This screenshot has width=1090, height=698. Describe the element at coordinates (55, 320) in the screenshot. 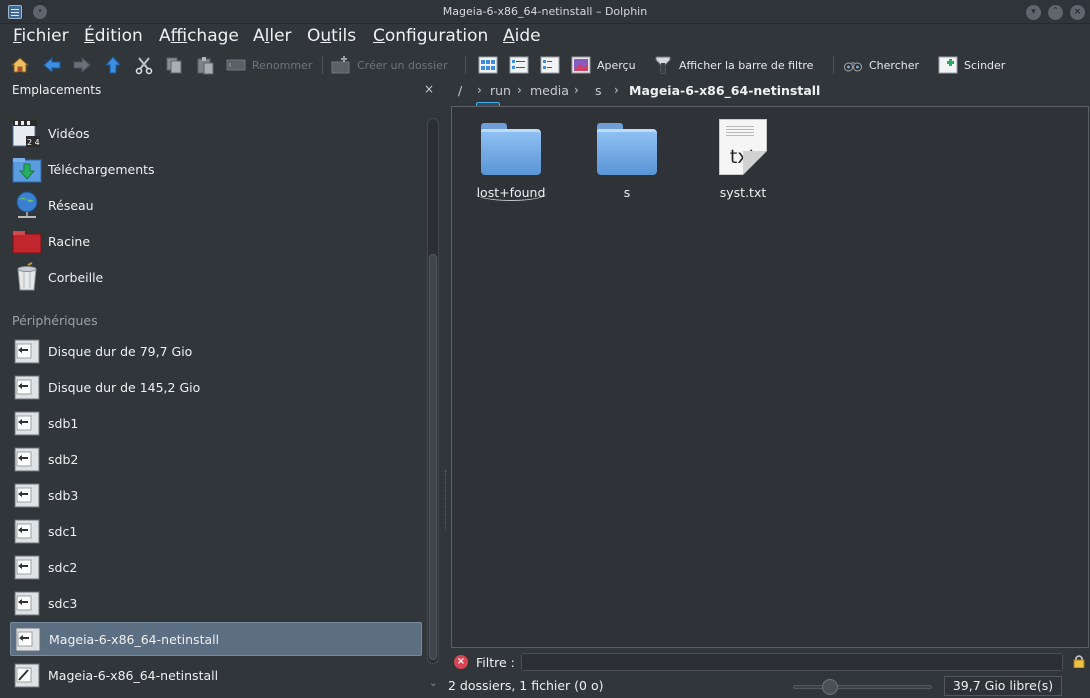

I see `devices-section-title: Périphériques` at that location.